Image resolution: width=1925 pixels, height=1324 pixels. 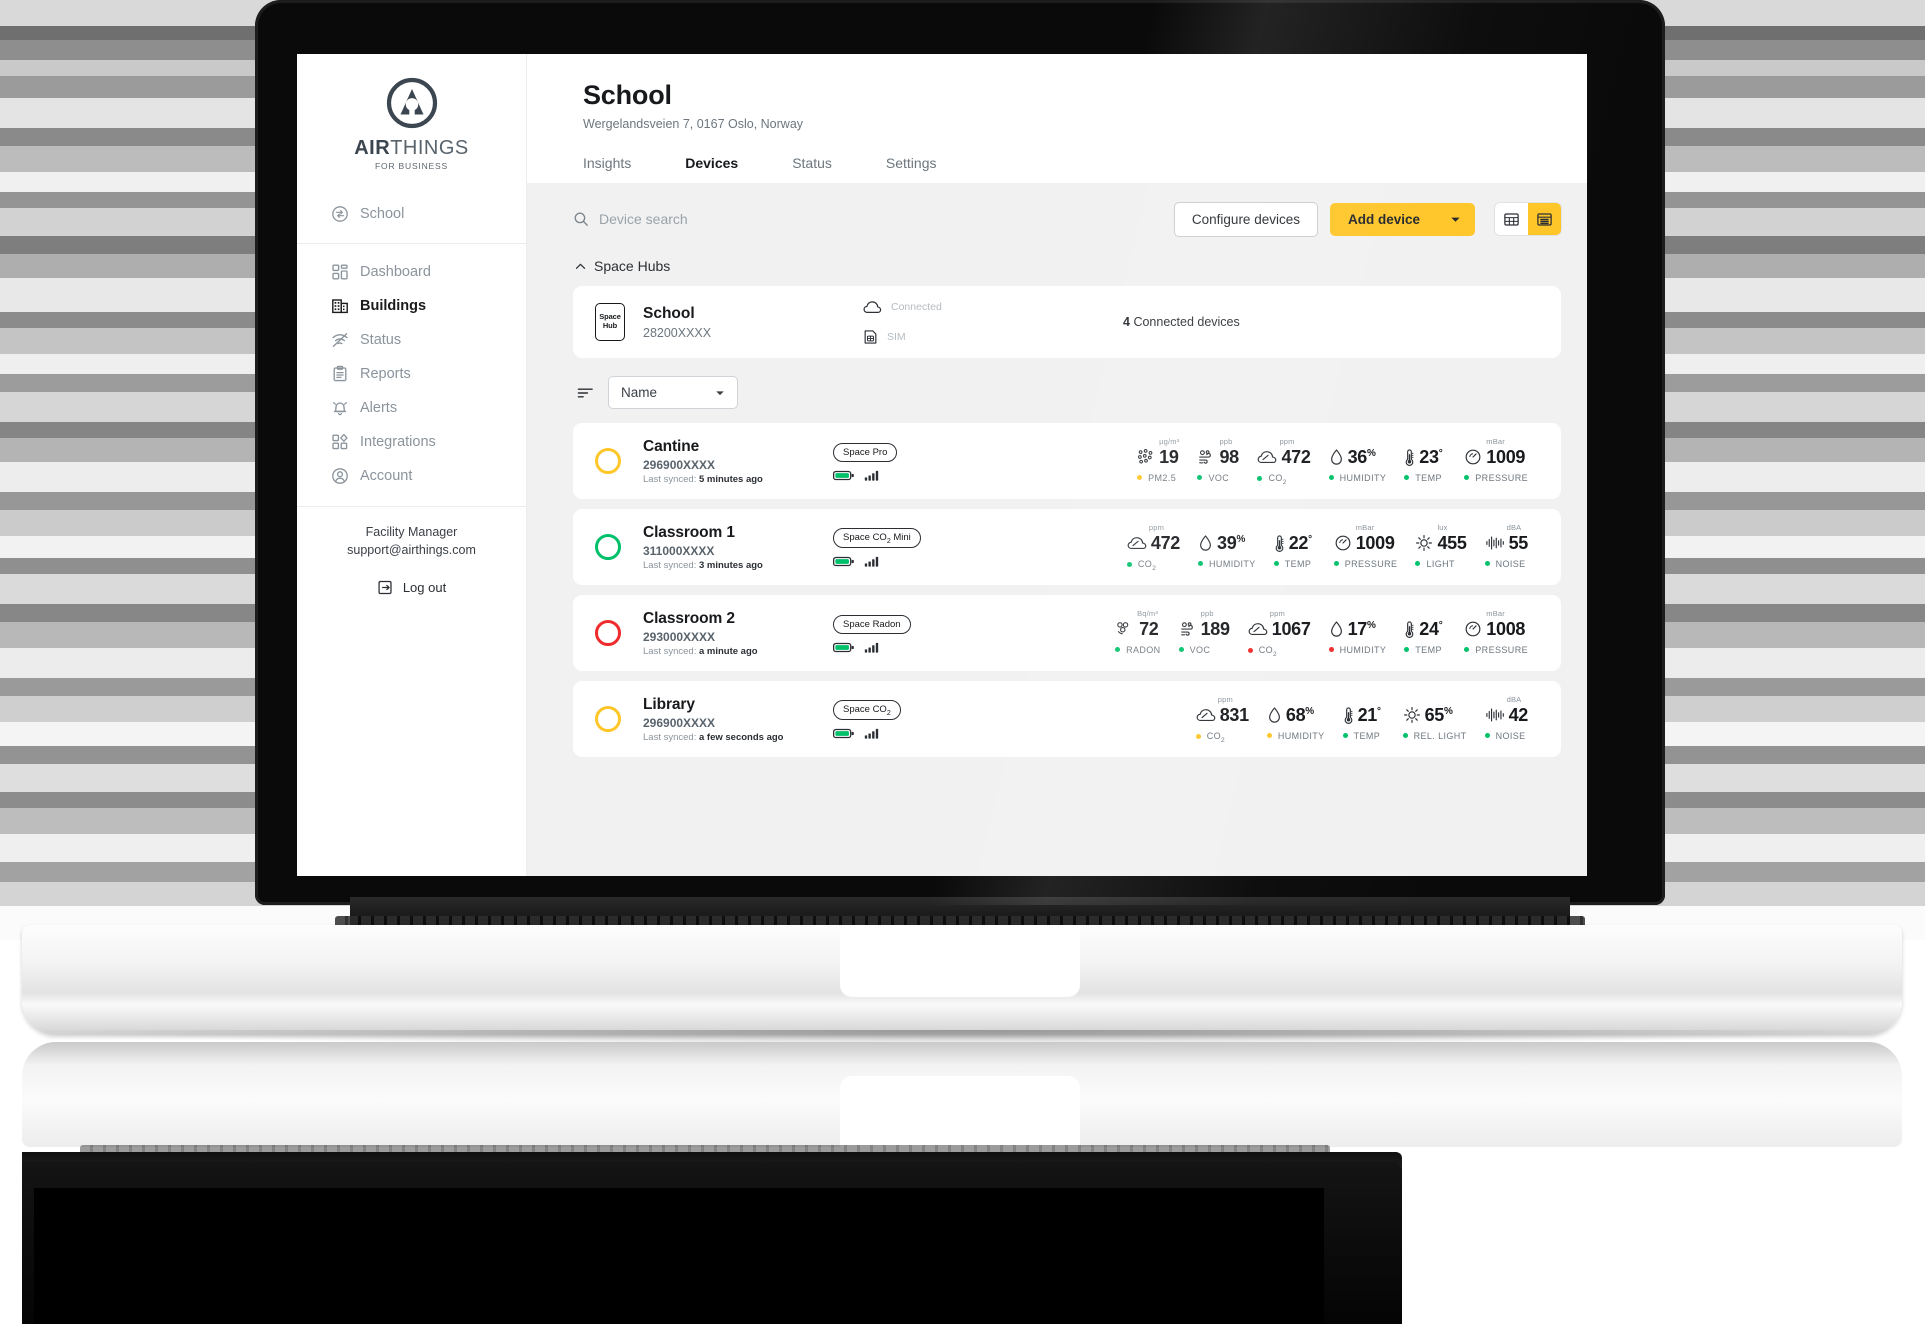 What do you see at coordinates (1296, 718) in the screenshot?
I see `sensor-humidity: 68% HUMIDITY` at bounding box center [1296, 718].